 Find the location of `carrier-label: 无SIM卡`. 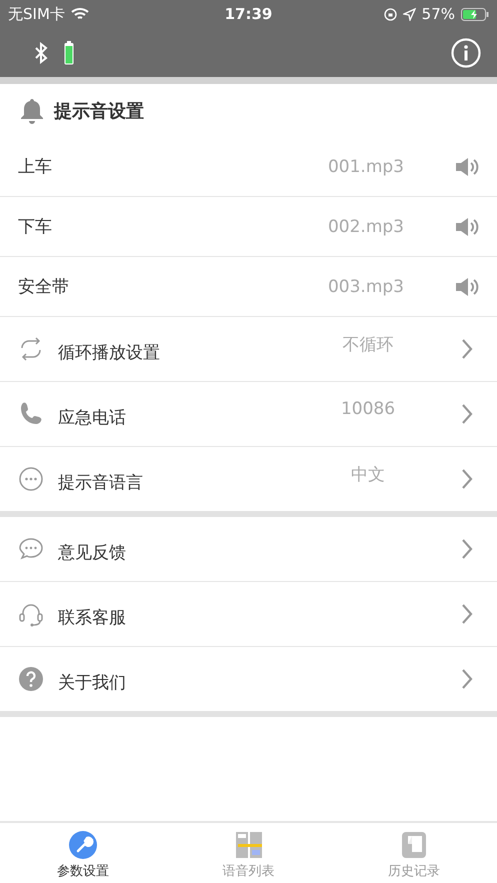

carrier-label: 无SIM卡 is located at coordinates (36, 14).